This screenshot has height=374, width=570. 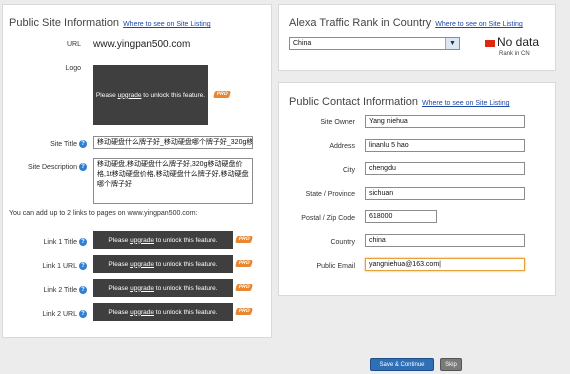 I want to click on link2-url-pro-badge: PRO, so click(x=244, y=311).